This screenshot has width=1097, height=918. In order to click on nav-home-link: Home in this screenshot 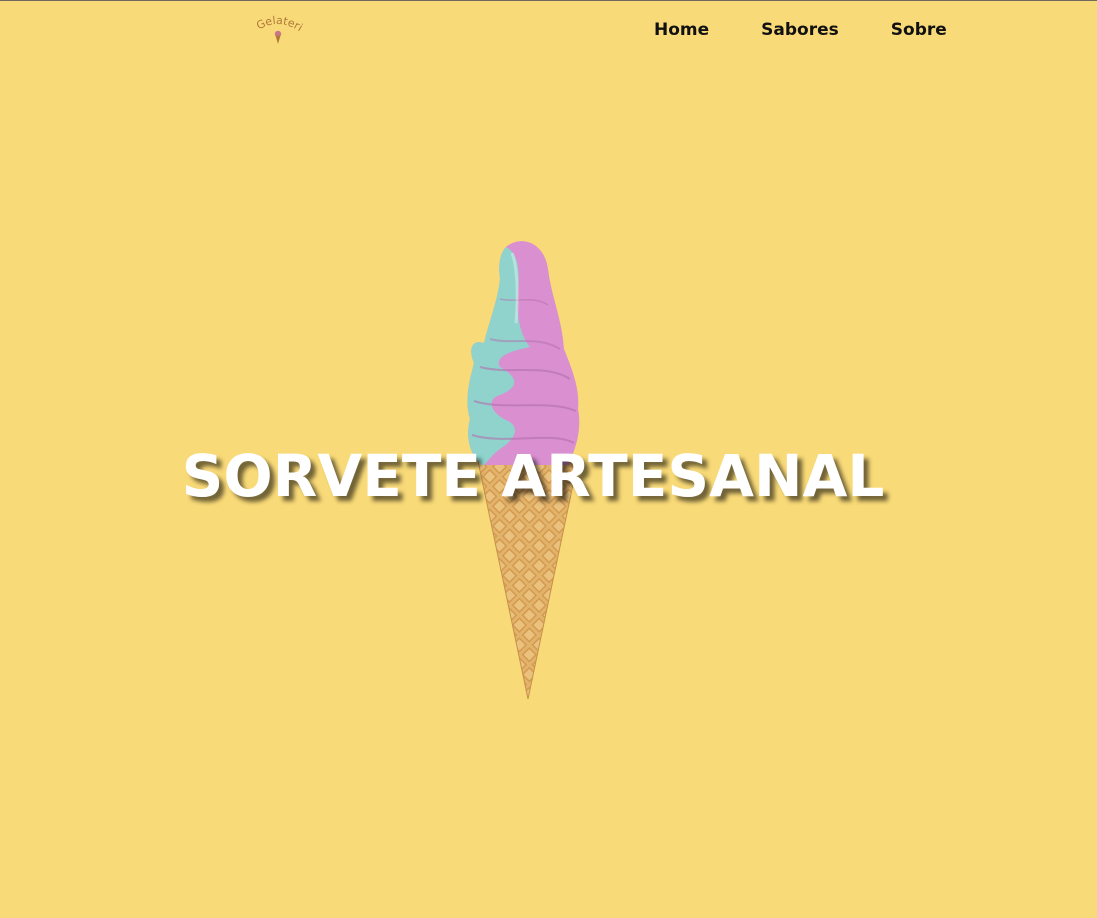, I will do `click(681, 30)`.